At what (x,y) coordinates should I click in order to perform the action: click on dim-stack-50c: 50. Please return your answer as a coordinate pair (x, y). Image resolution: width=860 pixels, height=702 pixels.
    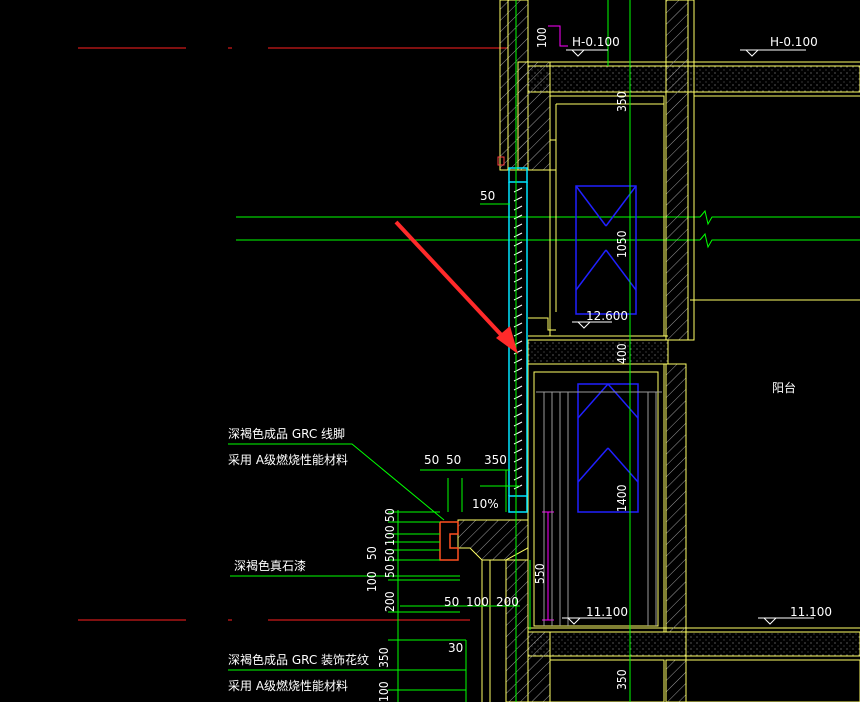
    Looking at the image, I should click on (390, 555).